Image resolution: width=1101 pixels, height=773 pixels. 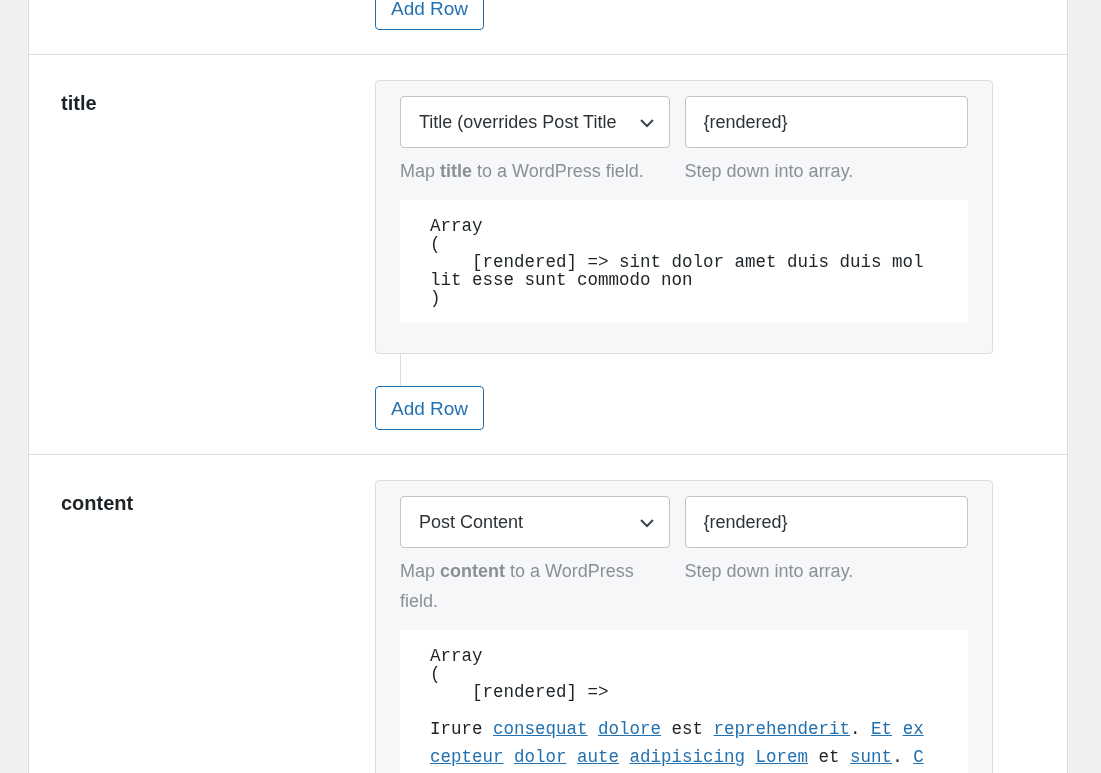 What do you see at coordinates (829, 757) in the screenshot?
I see `content-text: et` at bounding box center [829, 757].